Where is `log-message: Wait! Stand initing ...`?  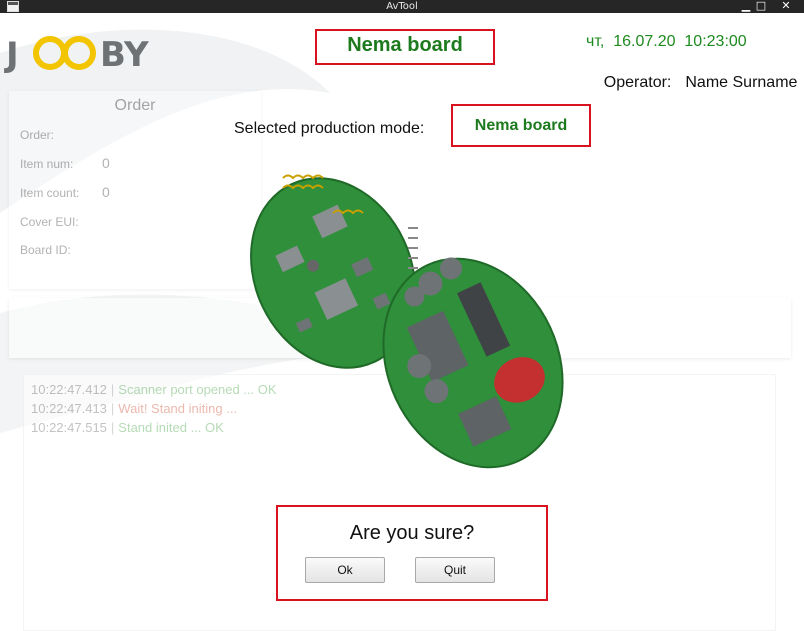 log-message: Wait! Stand initing ... is located at coordinates (178, 408).